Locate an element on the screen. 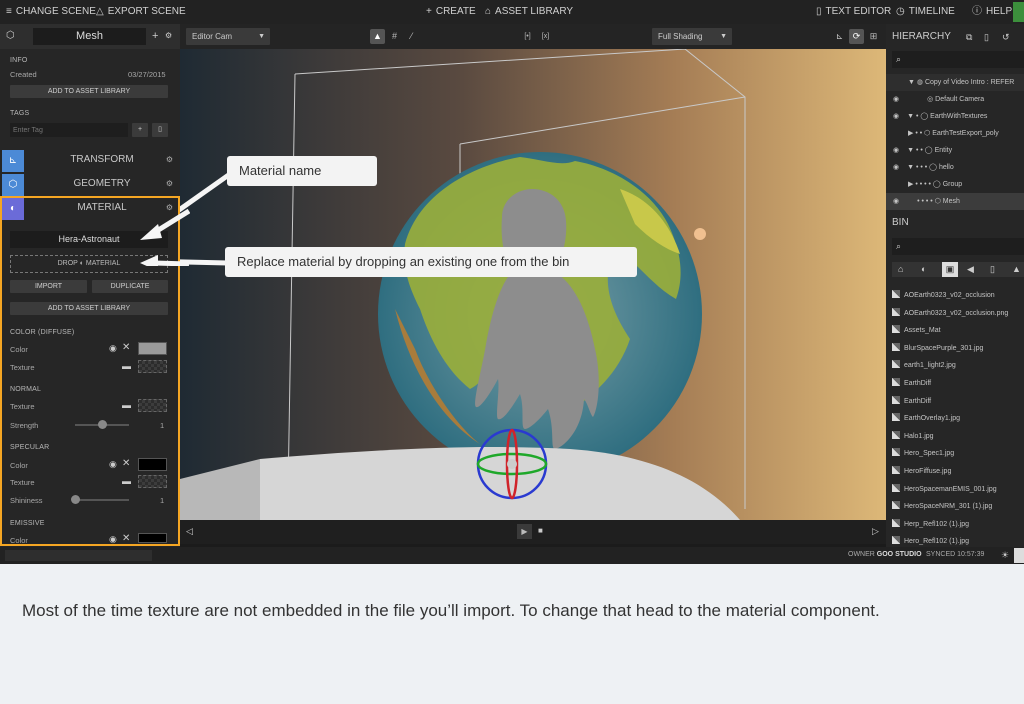 The width and height of the screenshot is (1024, 704). geometry-section-header: GEOMETRY ⚙ is located at coordinates (102, 184).